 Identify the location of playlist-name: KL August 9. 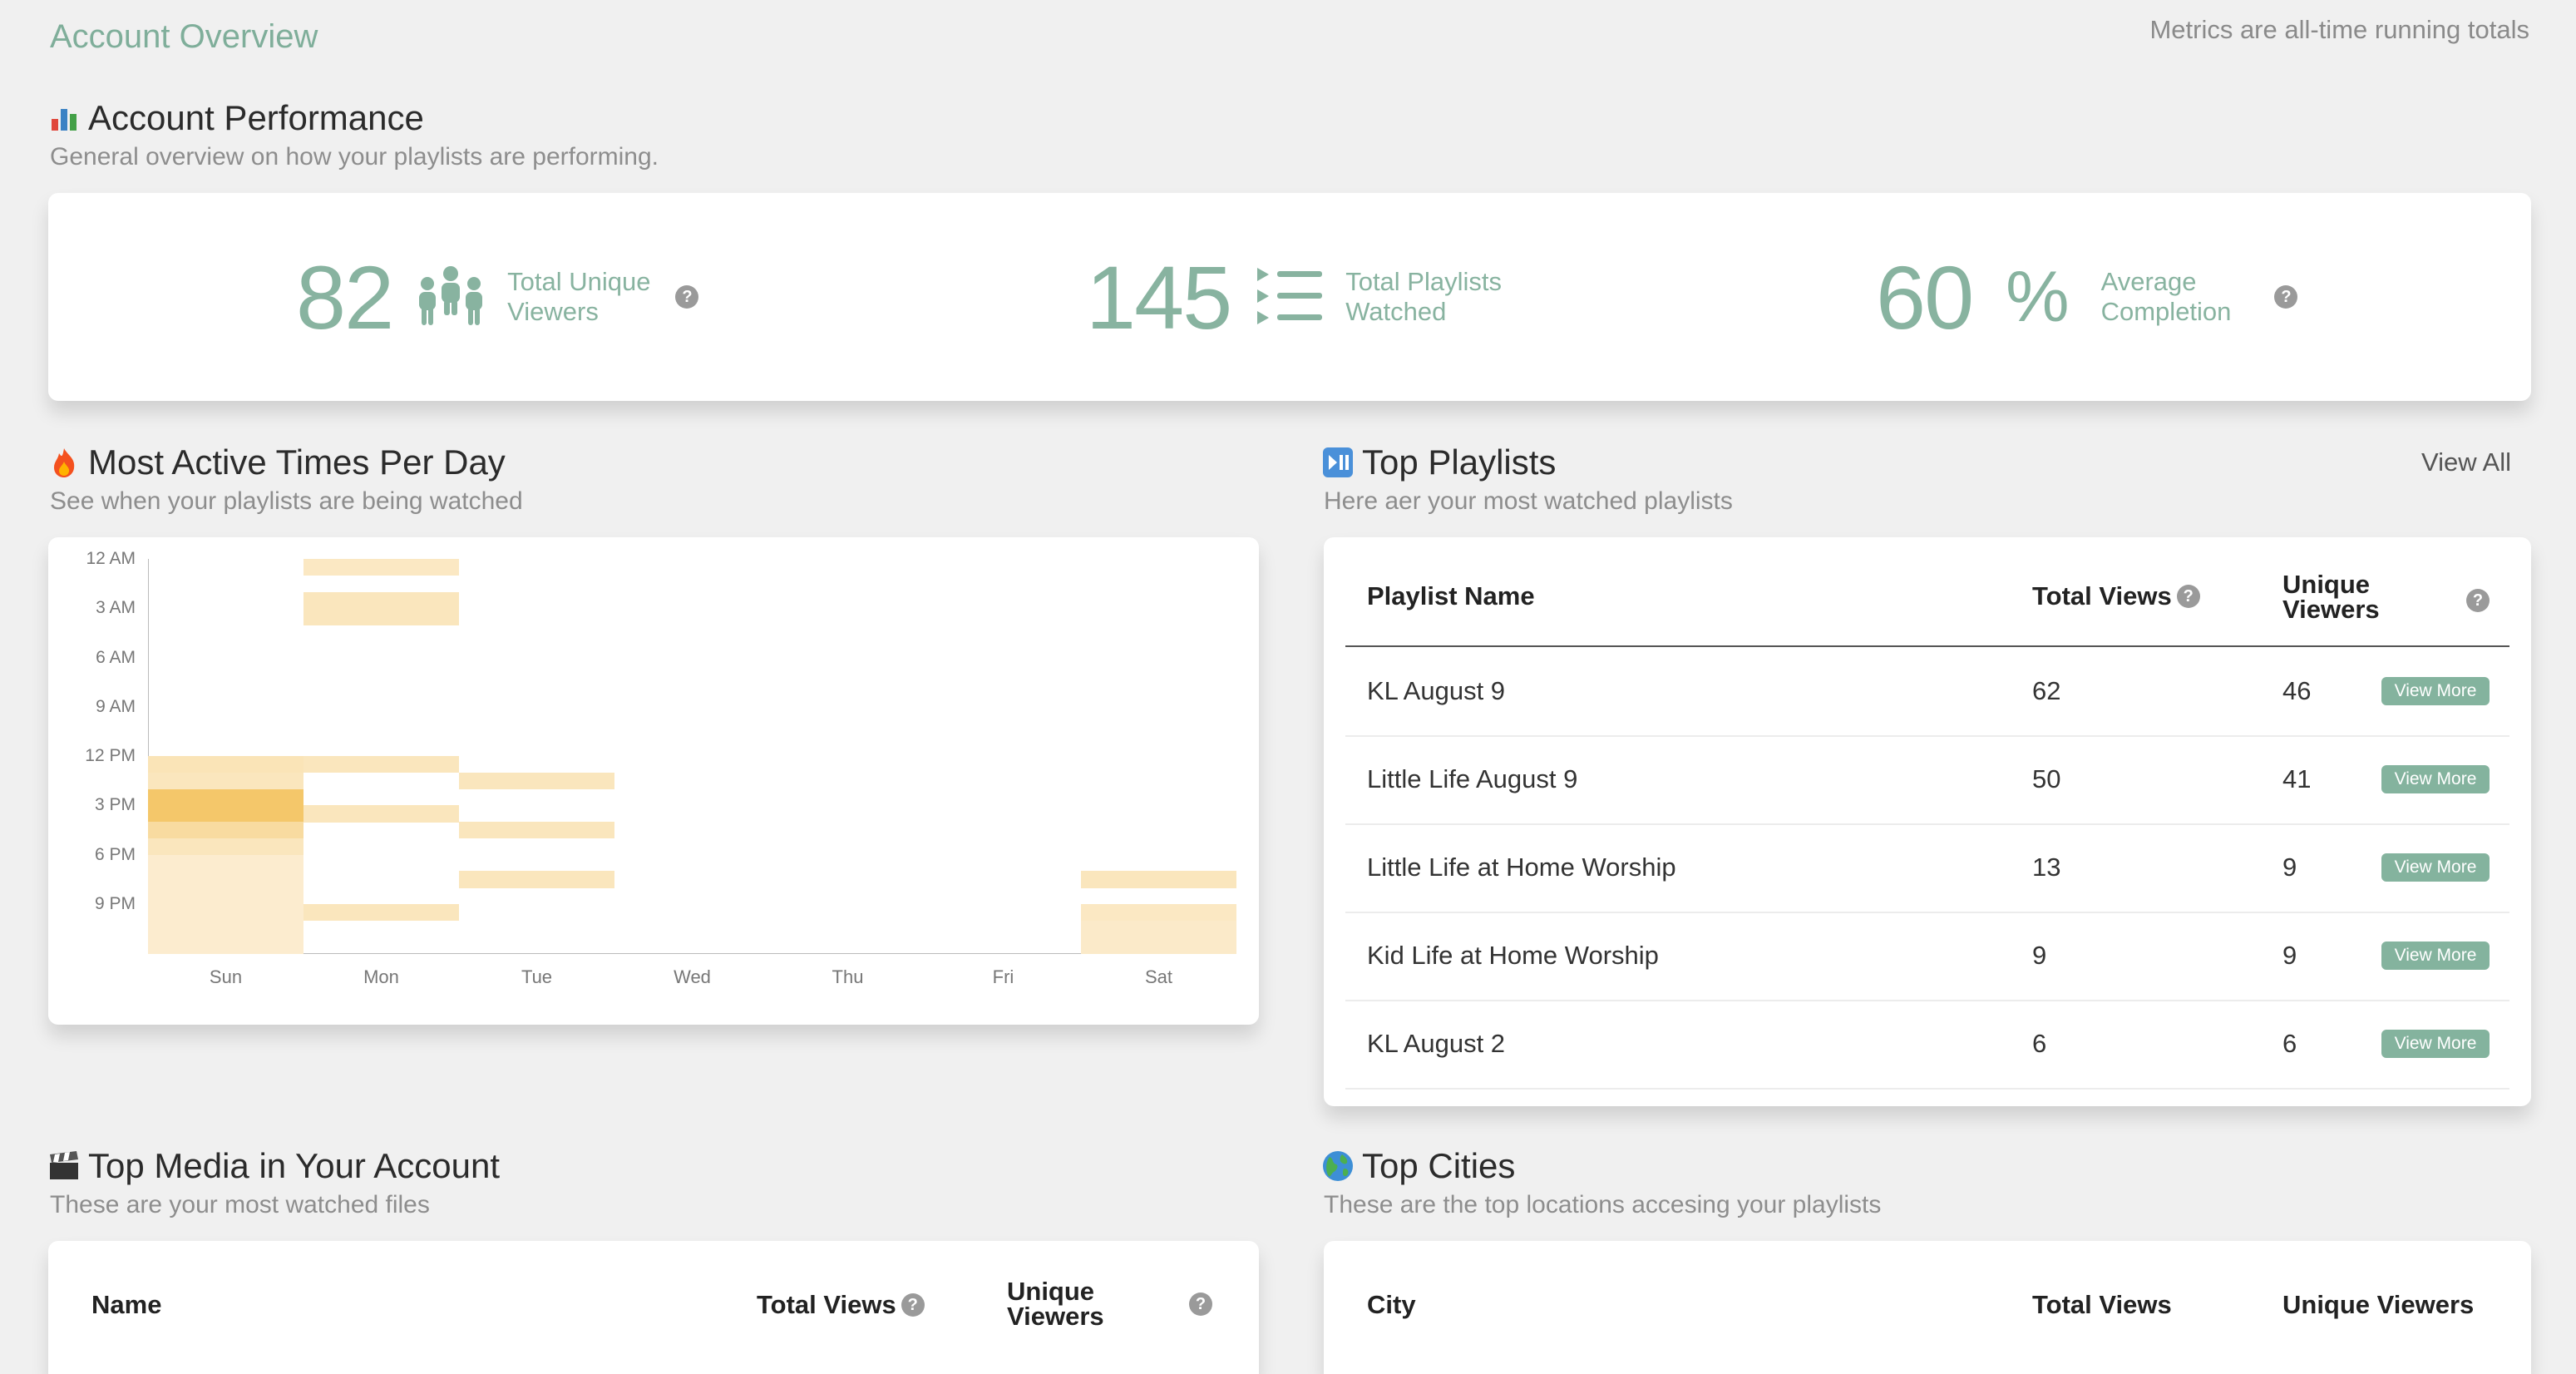
(1436, 690).